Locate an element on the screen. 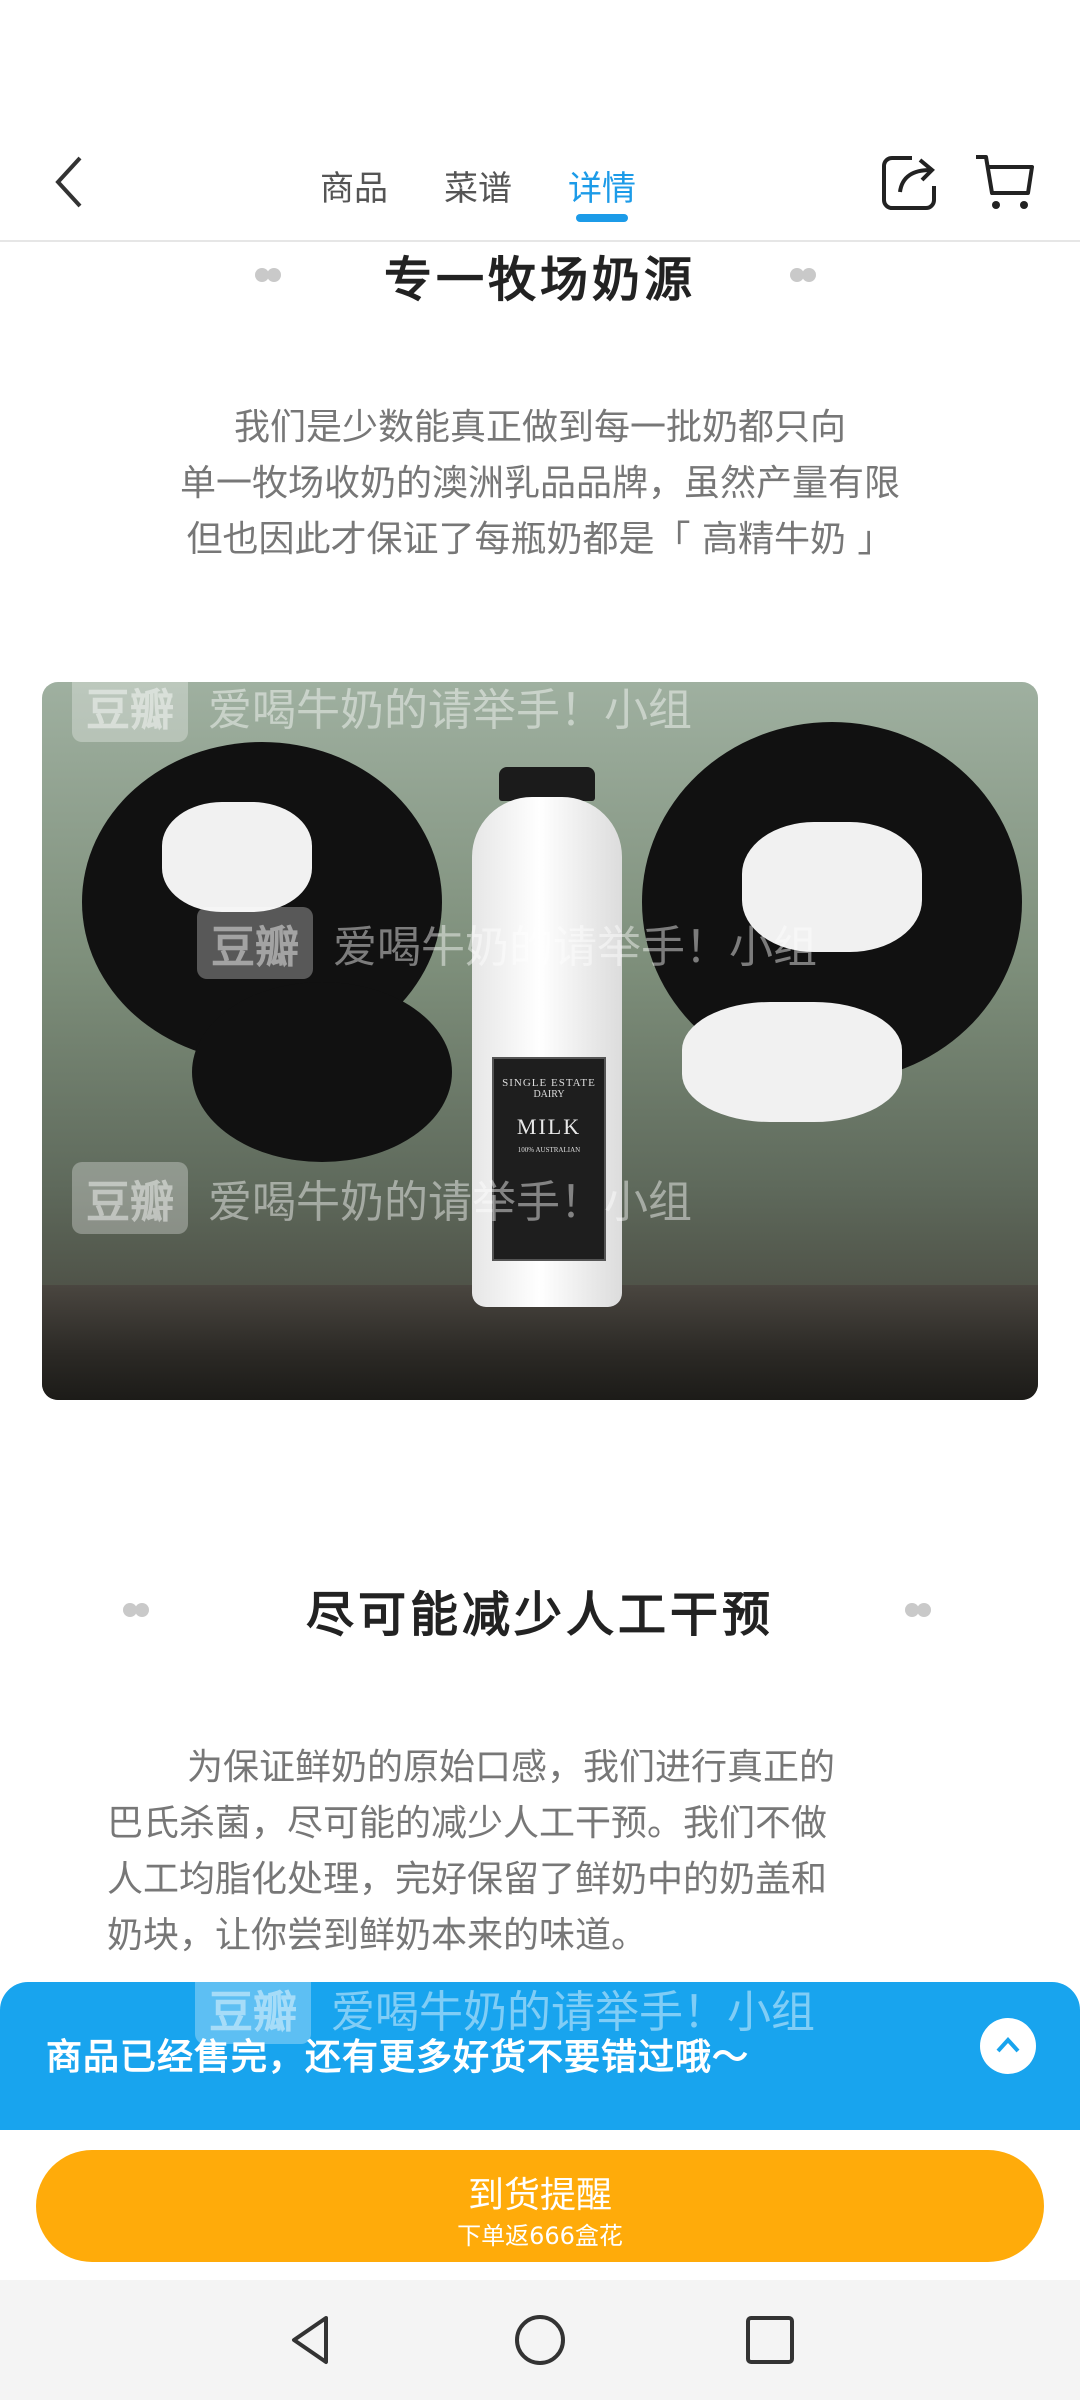  chevron-up-icon is located at coordinates (1008, 2045).